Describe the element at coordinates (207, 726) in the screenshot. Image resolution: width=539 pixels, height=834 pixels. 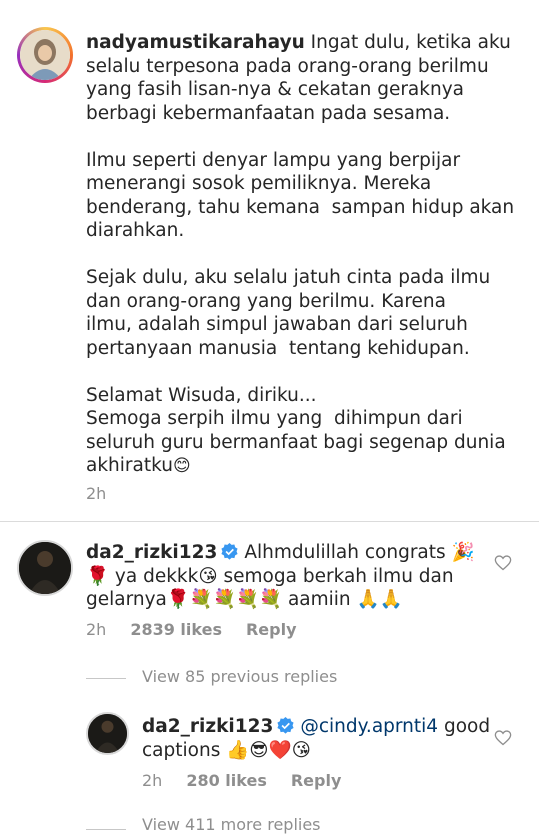
I see `reply-username: da2_rizki123` at that location.